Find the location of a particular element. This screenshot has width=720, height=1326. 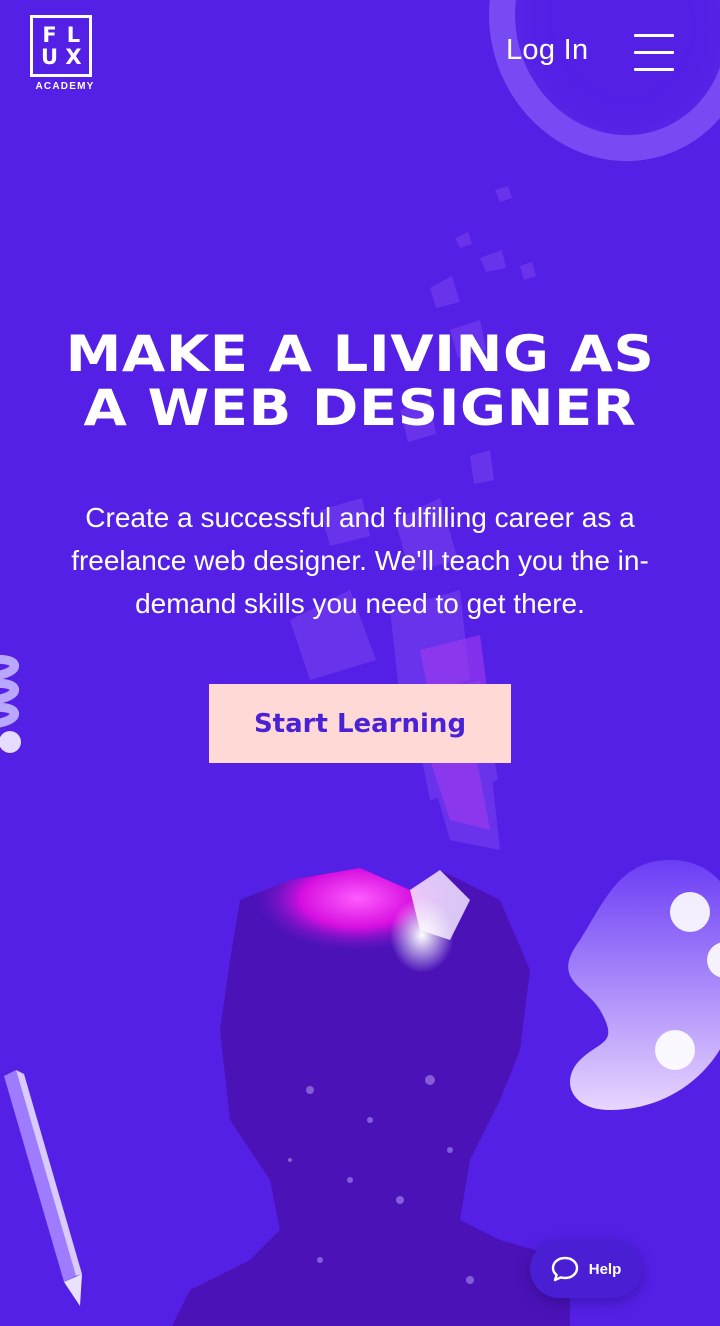

logo-subtitle: ACADEMY is located at coordinates (65, 86).